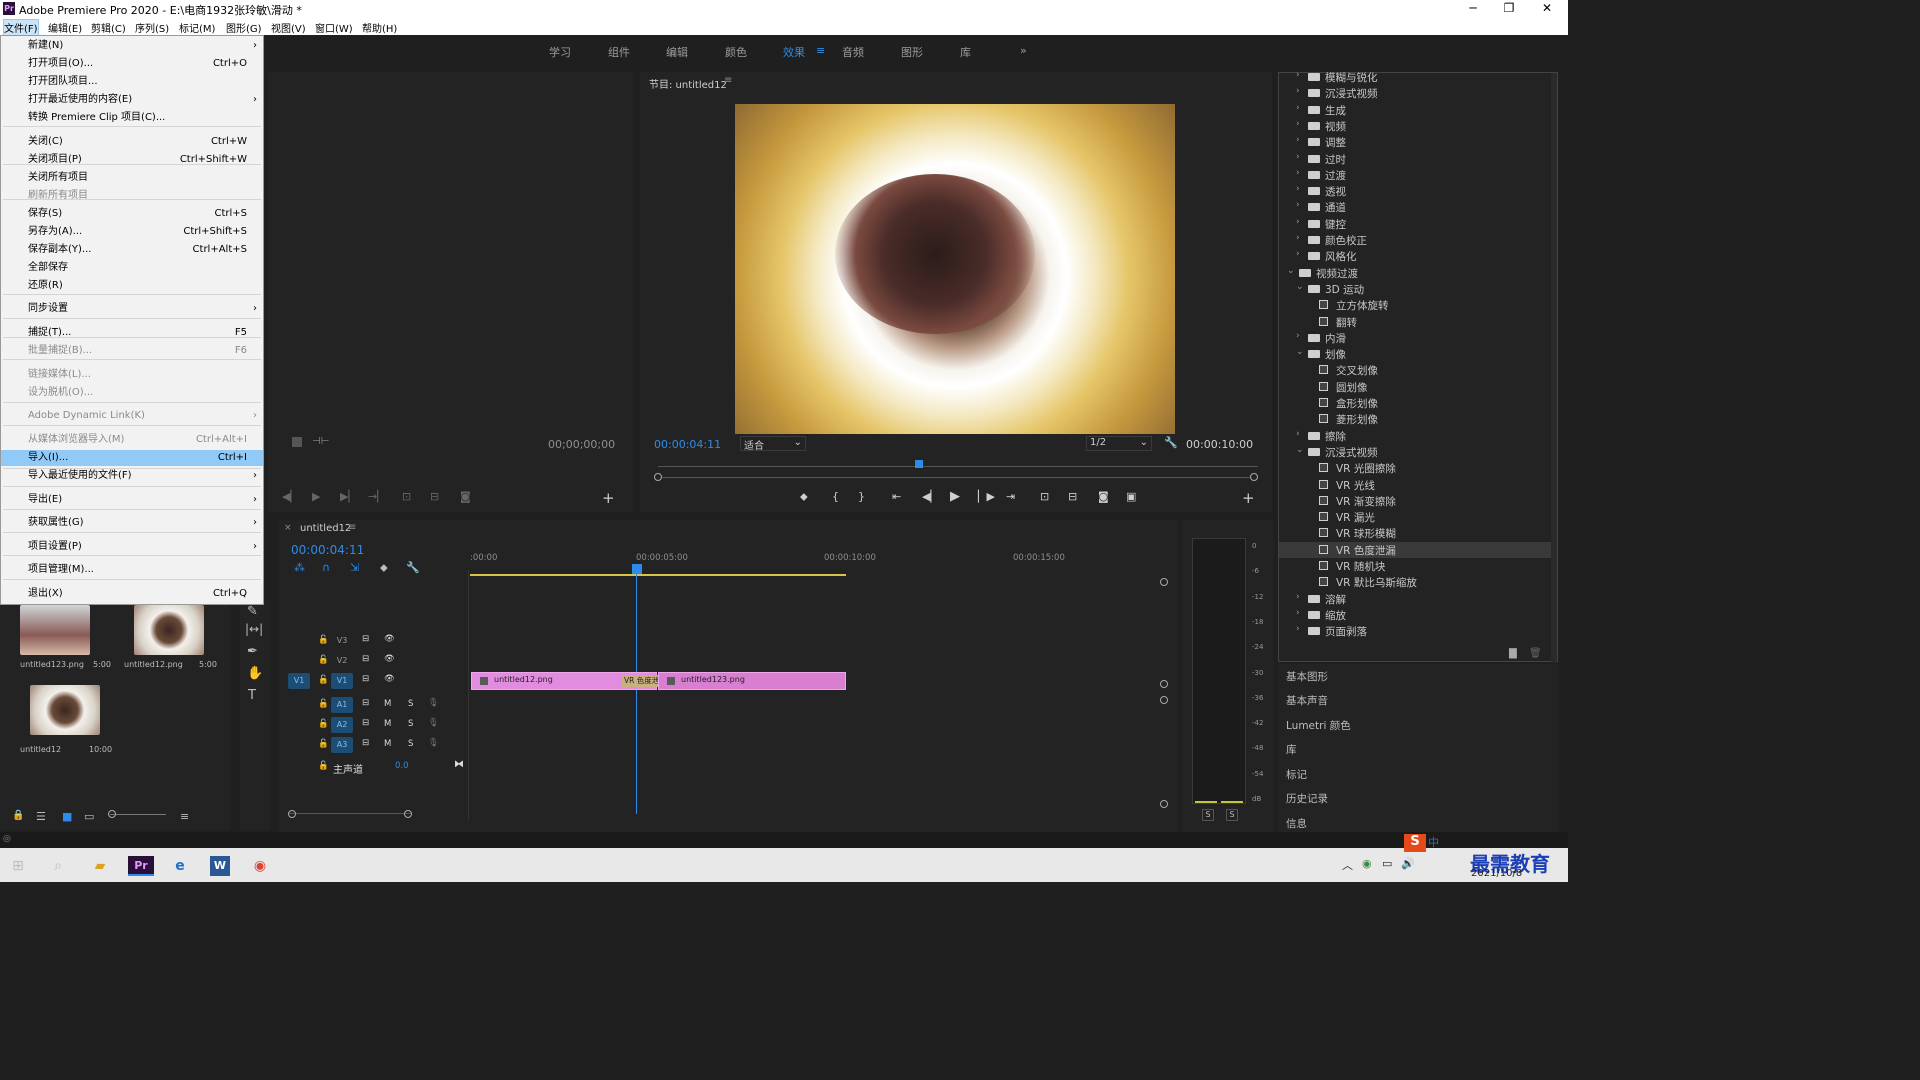  Describe the element at coordinates (1417, 191) in the screenshot. I see `effects-folder: › 透视` at that location.